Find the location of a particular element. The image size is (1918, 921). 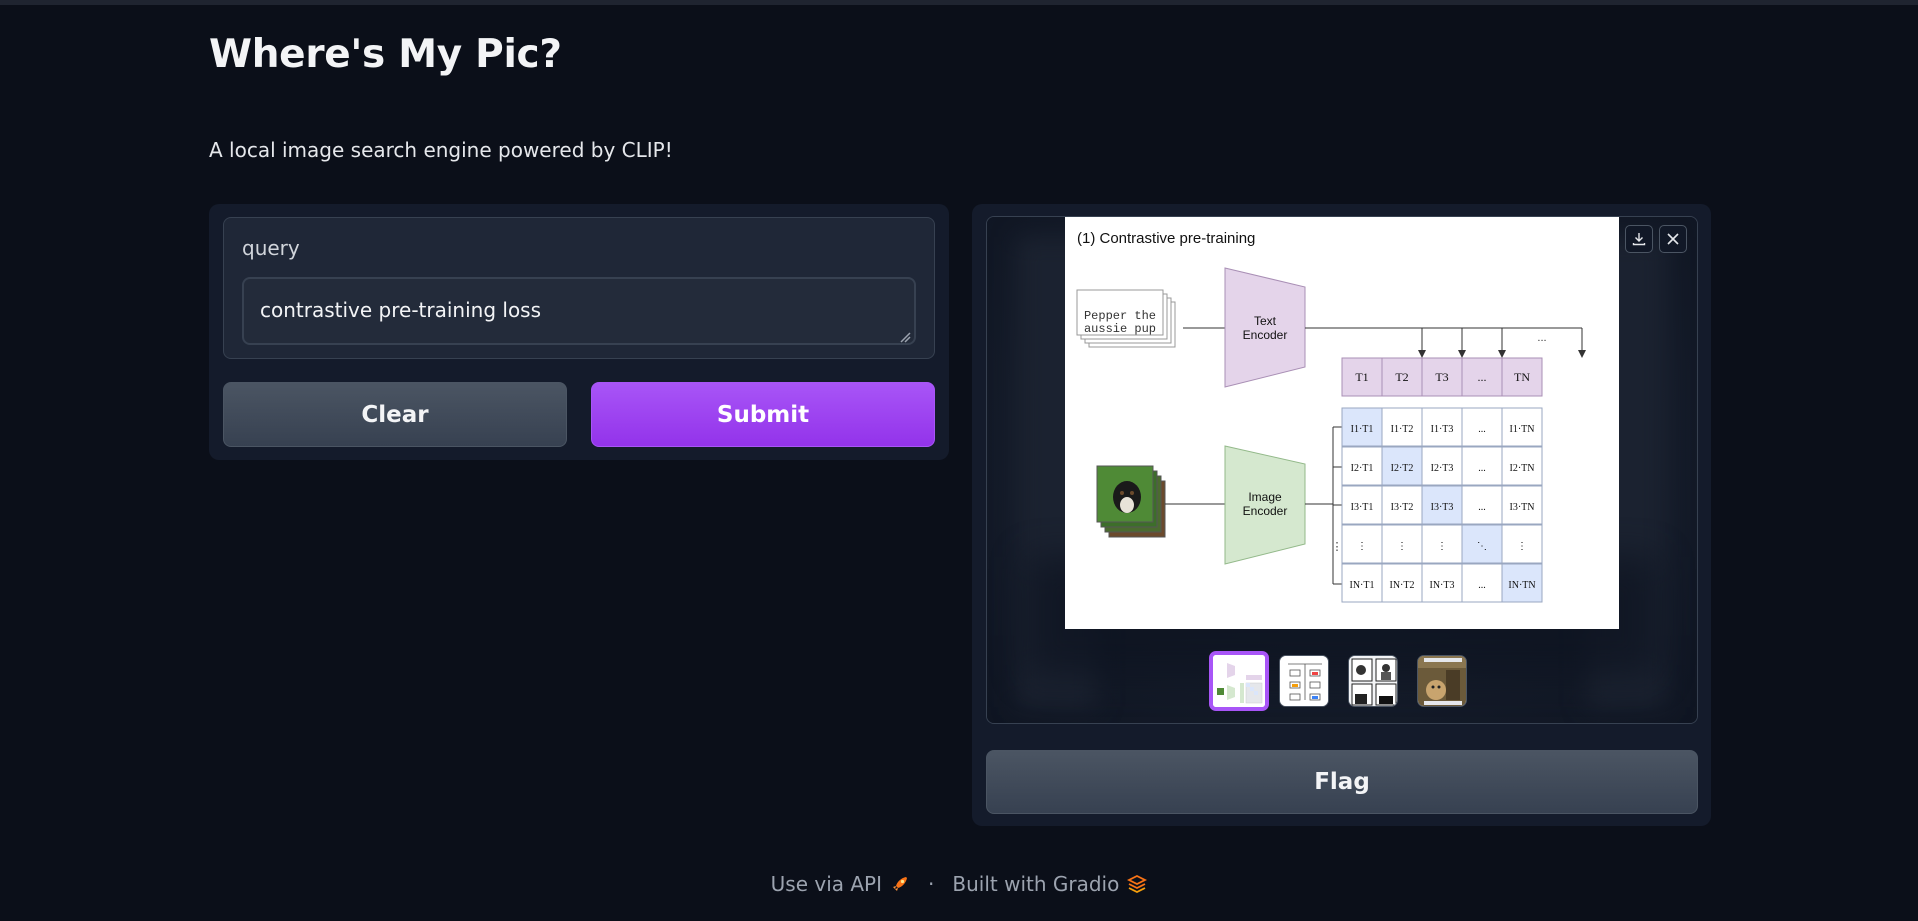

matrix-cell-label: I1·T2 is located at coordinates (1402, 429).